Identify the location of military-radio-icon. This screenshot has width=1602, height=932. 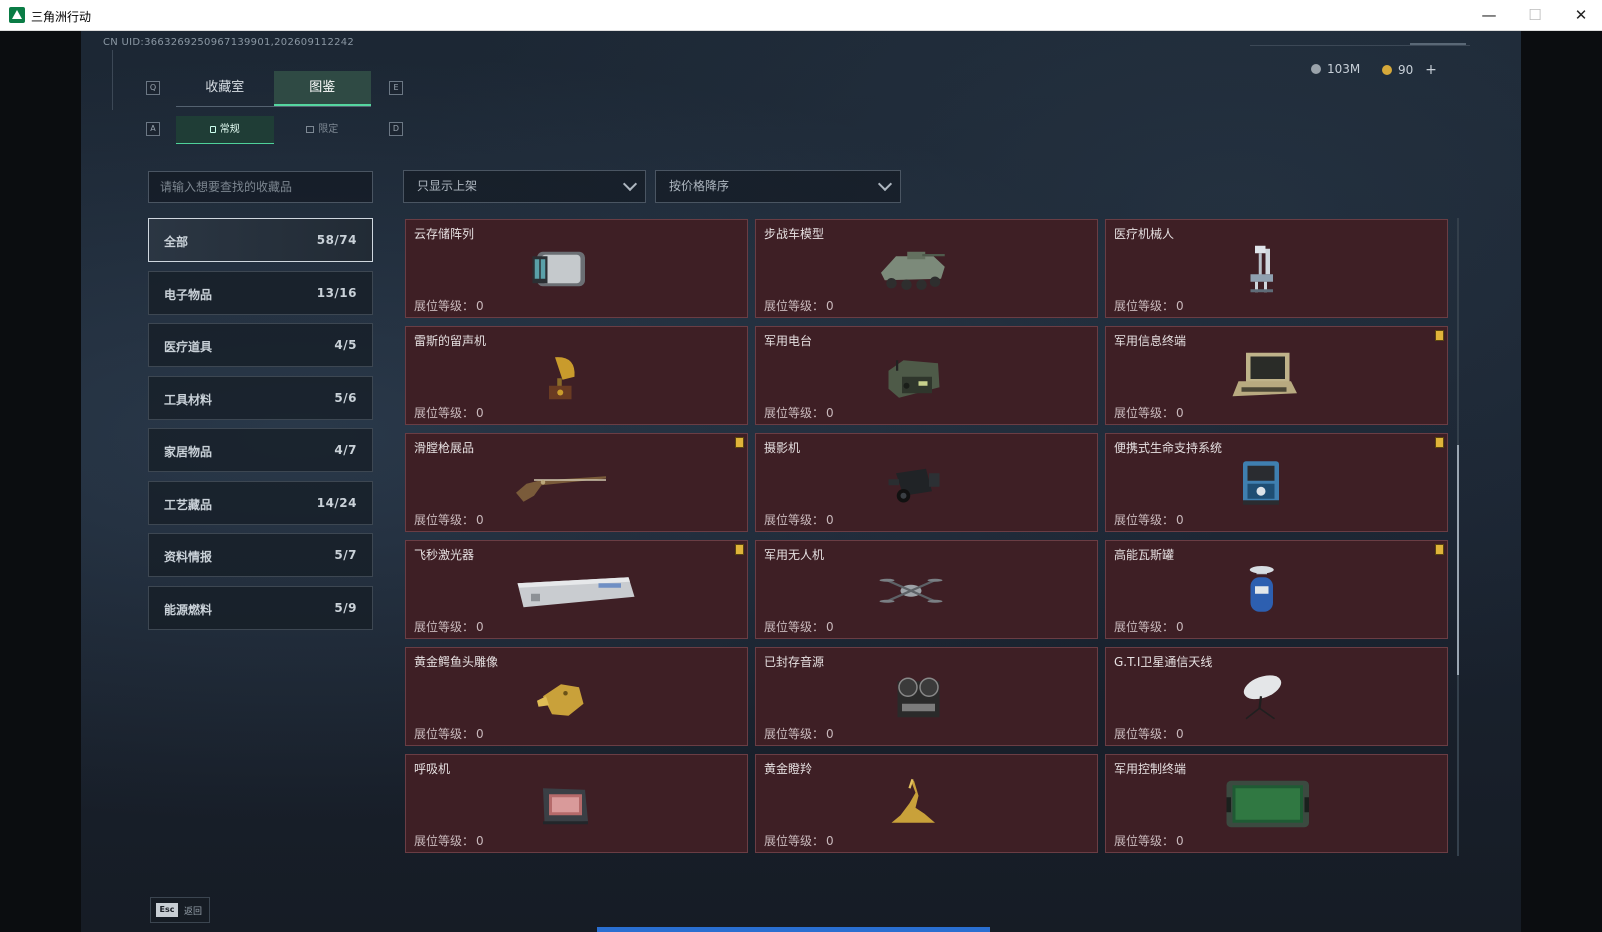
(914, 379).